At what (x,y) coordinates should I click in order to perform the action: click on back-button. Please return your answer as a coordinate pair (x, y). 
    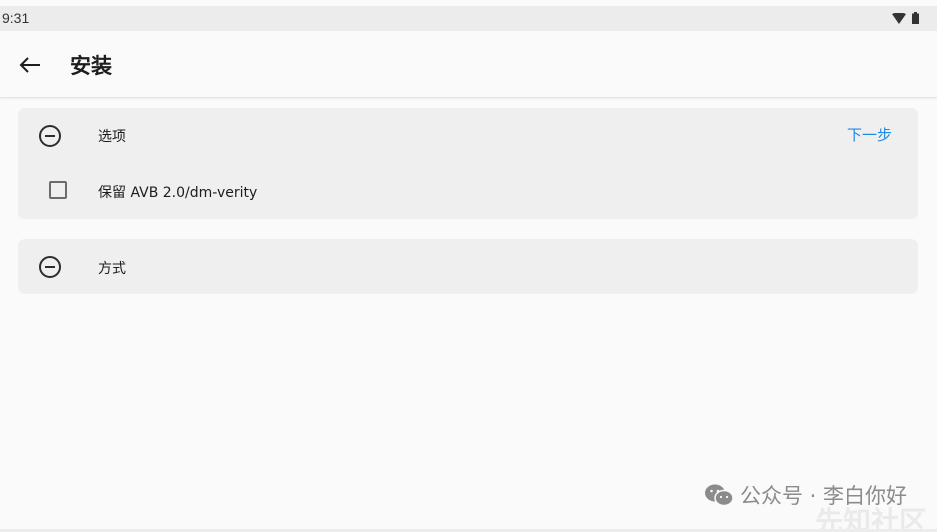
    Looking at the image, I should click on (30, 65).